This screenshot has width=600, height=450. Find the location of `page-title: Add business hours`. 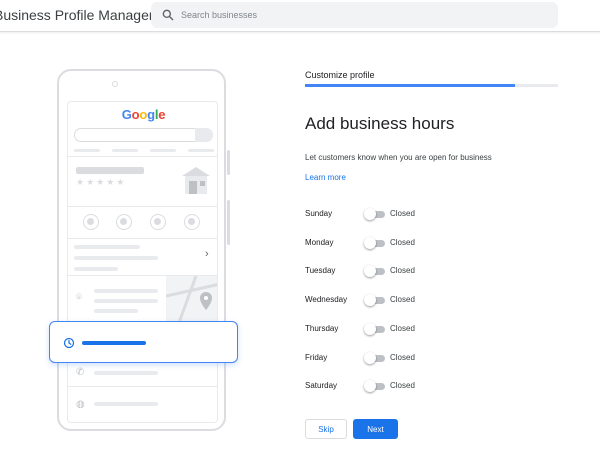

page-title: Add business hours is located at coordinates (380, 123).